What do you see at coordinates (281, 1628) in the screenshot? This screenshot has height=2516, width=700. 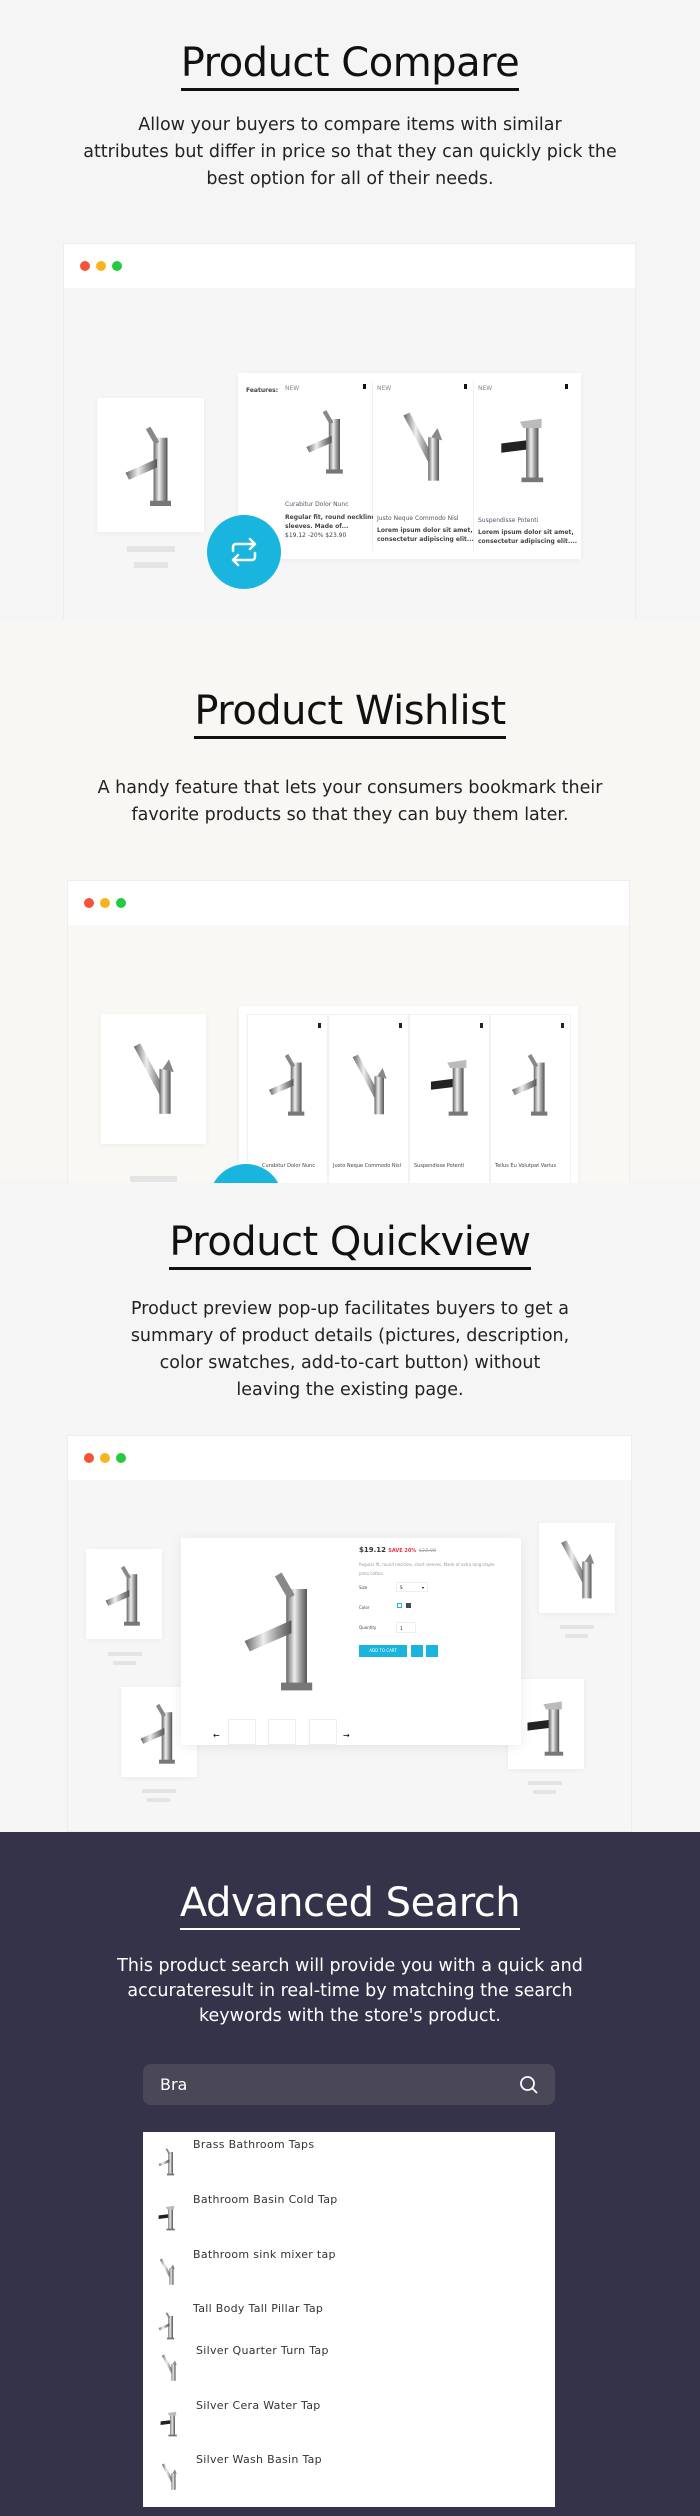 I see `main-product-image` at bounding box center [281, 1628].